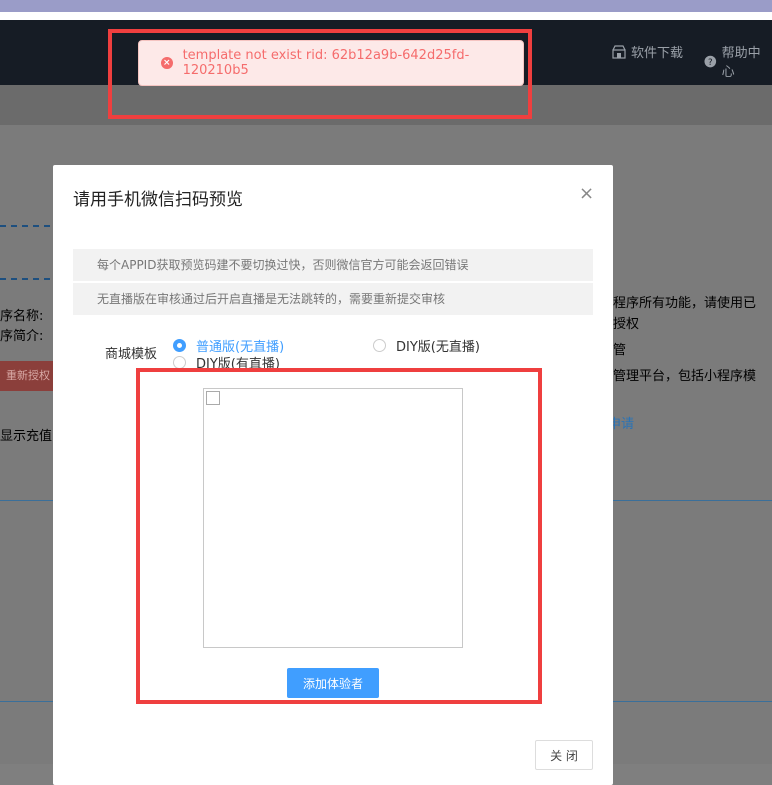 This screenshot has width=772, height=785. What do you see at coordinates (620, 350) in the screenshot?
I see `right-info-text: 管` at bounding box center [620, 350].